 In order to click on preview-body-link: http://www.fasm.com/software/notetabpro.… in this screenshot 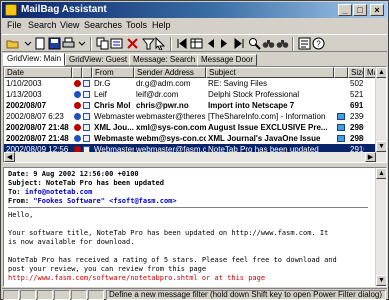, I will do `click(136, 278)`.